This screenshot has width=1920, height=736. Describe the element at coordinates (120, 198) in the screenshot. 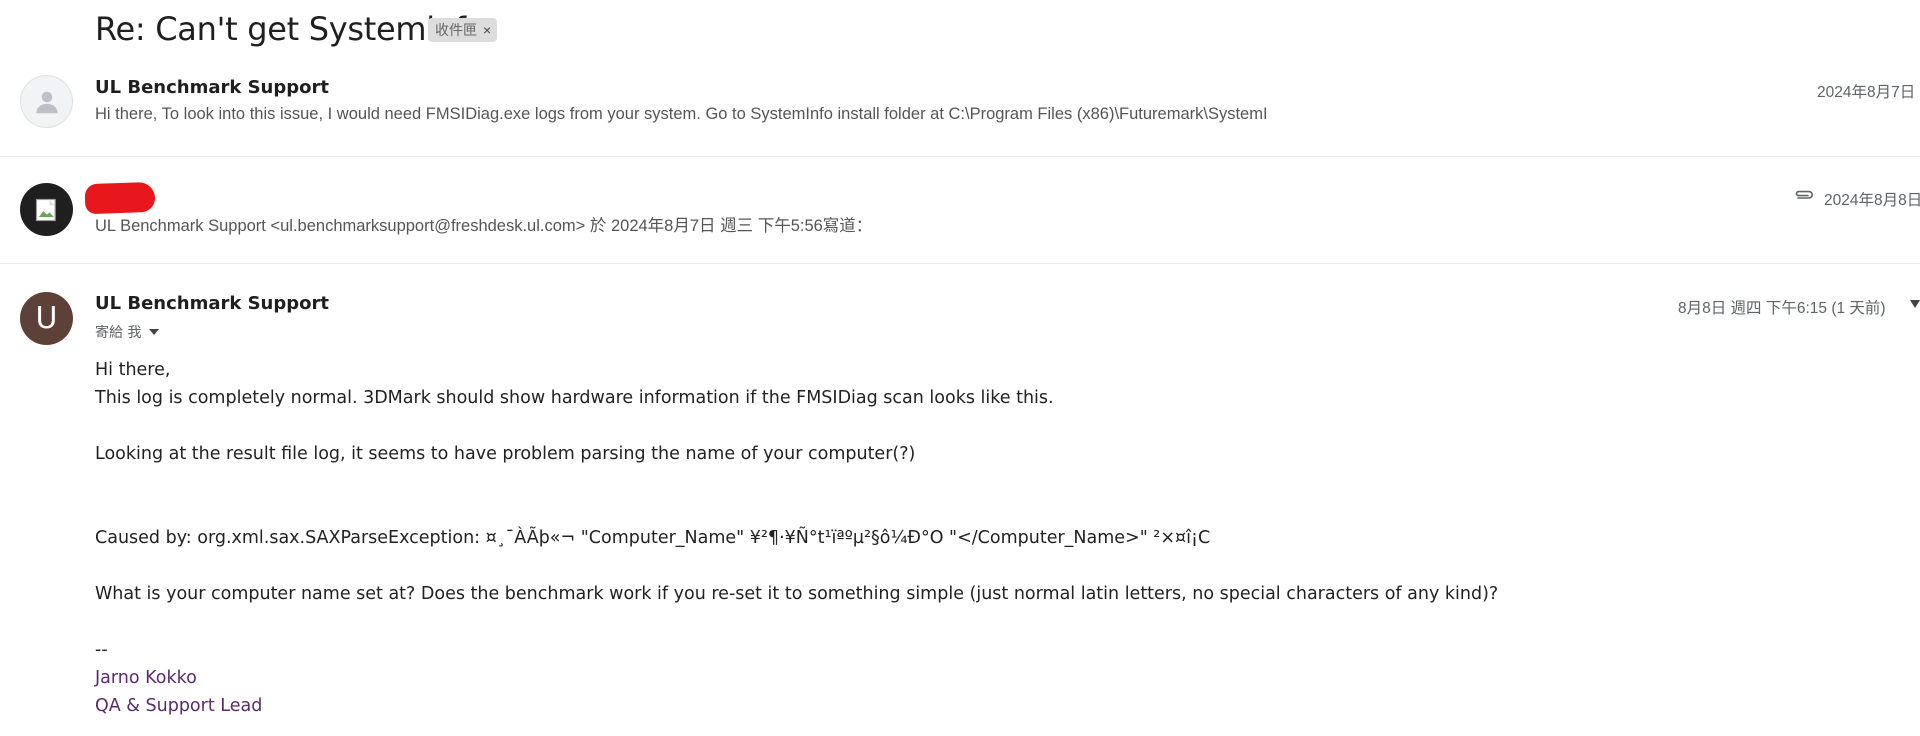

I see `redacted-sender-name` at that location.